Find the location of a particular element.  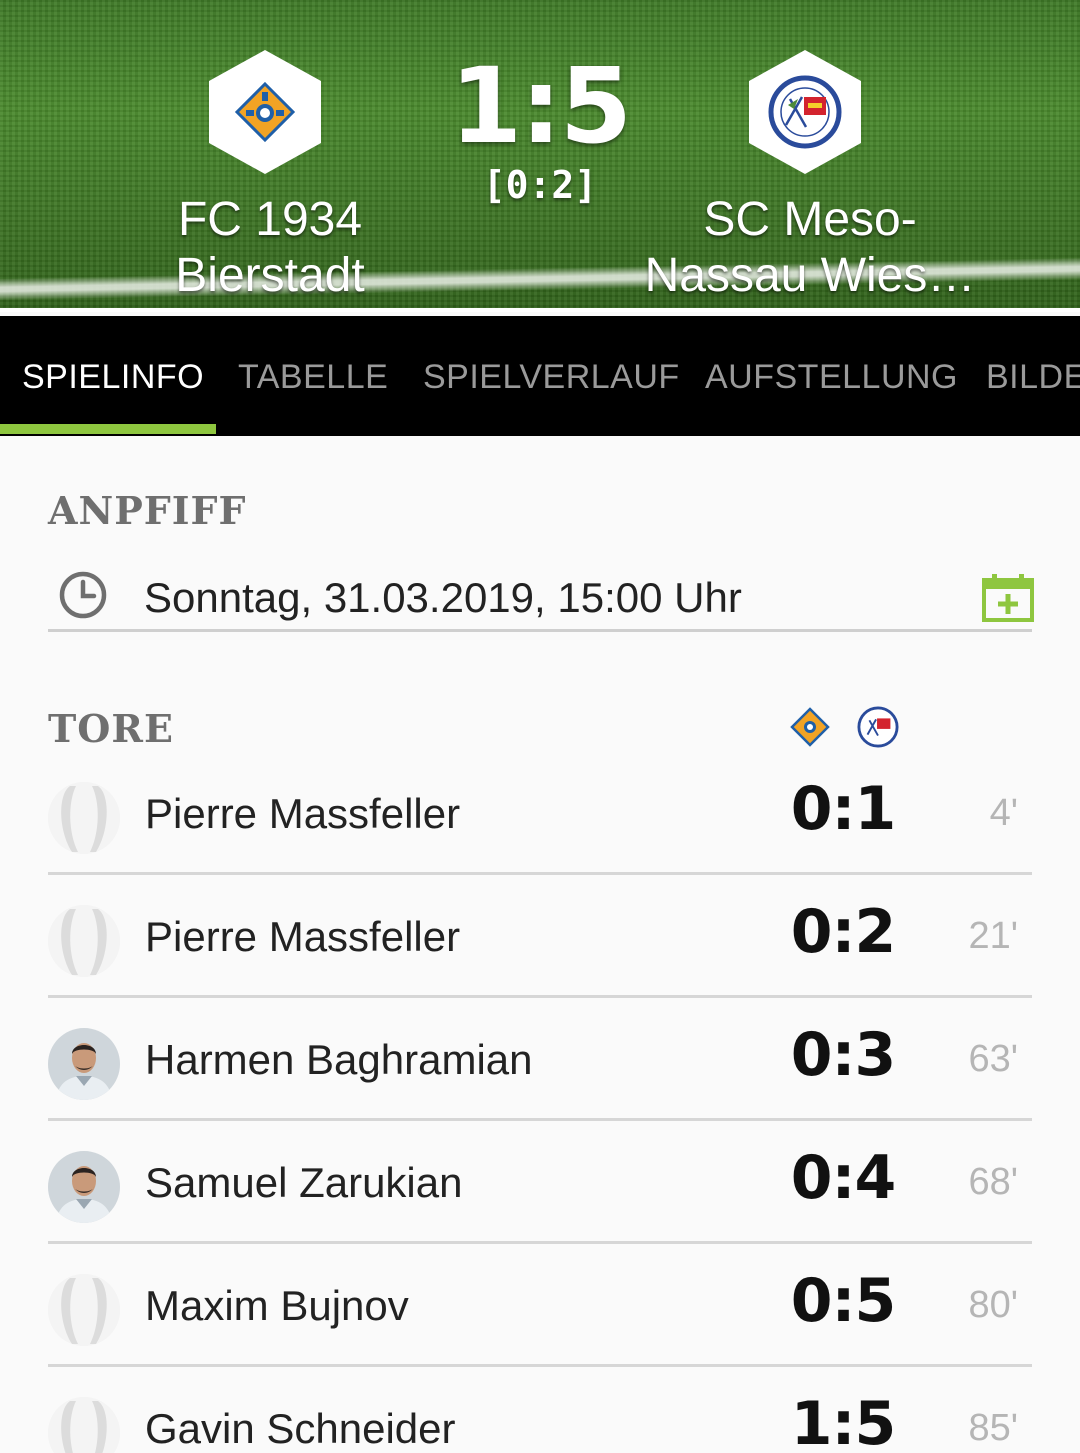

home-team-name: FC 1934 Bierstadt is located at coordinates (270, 248).